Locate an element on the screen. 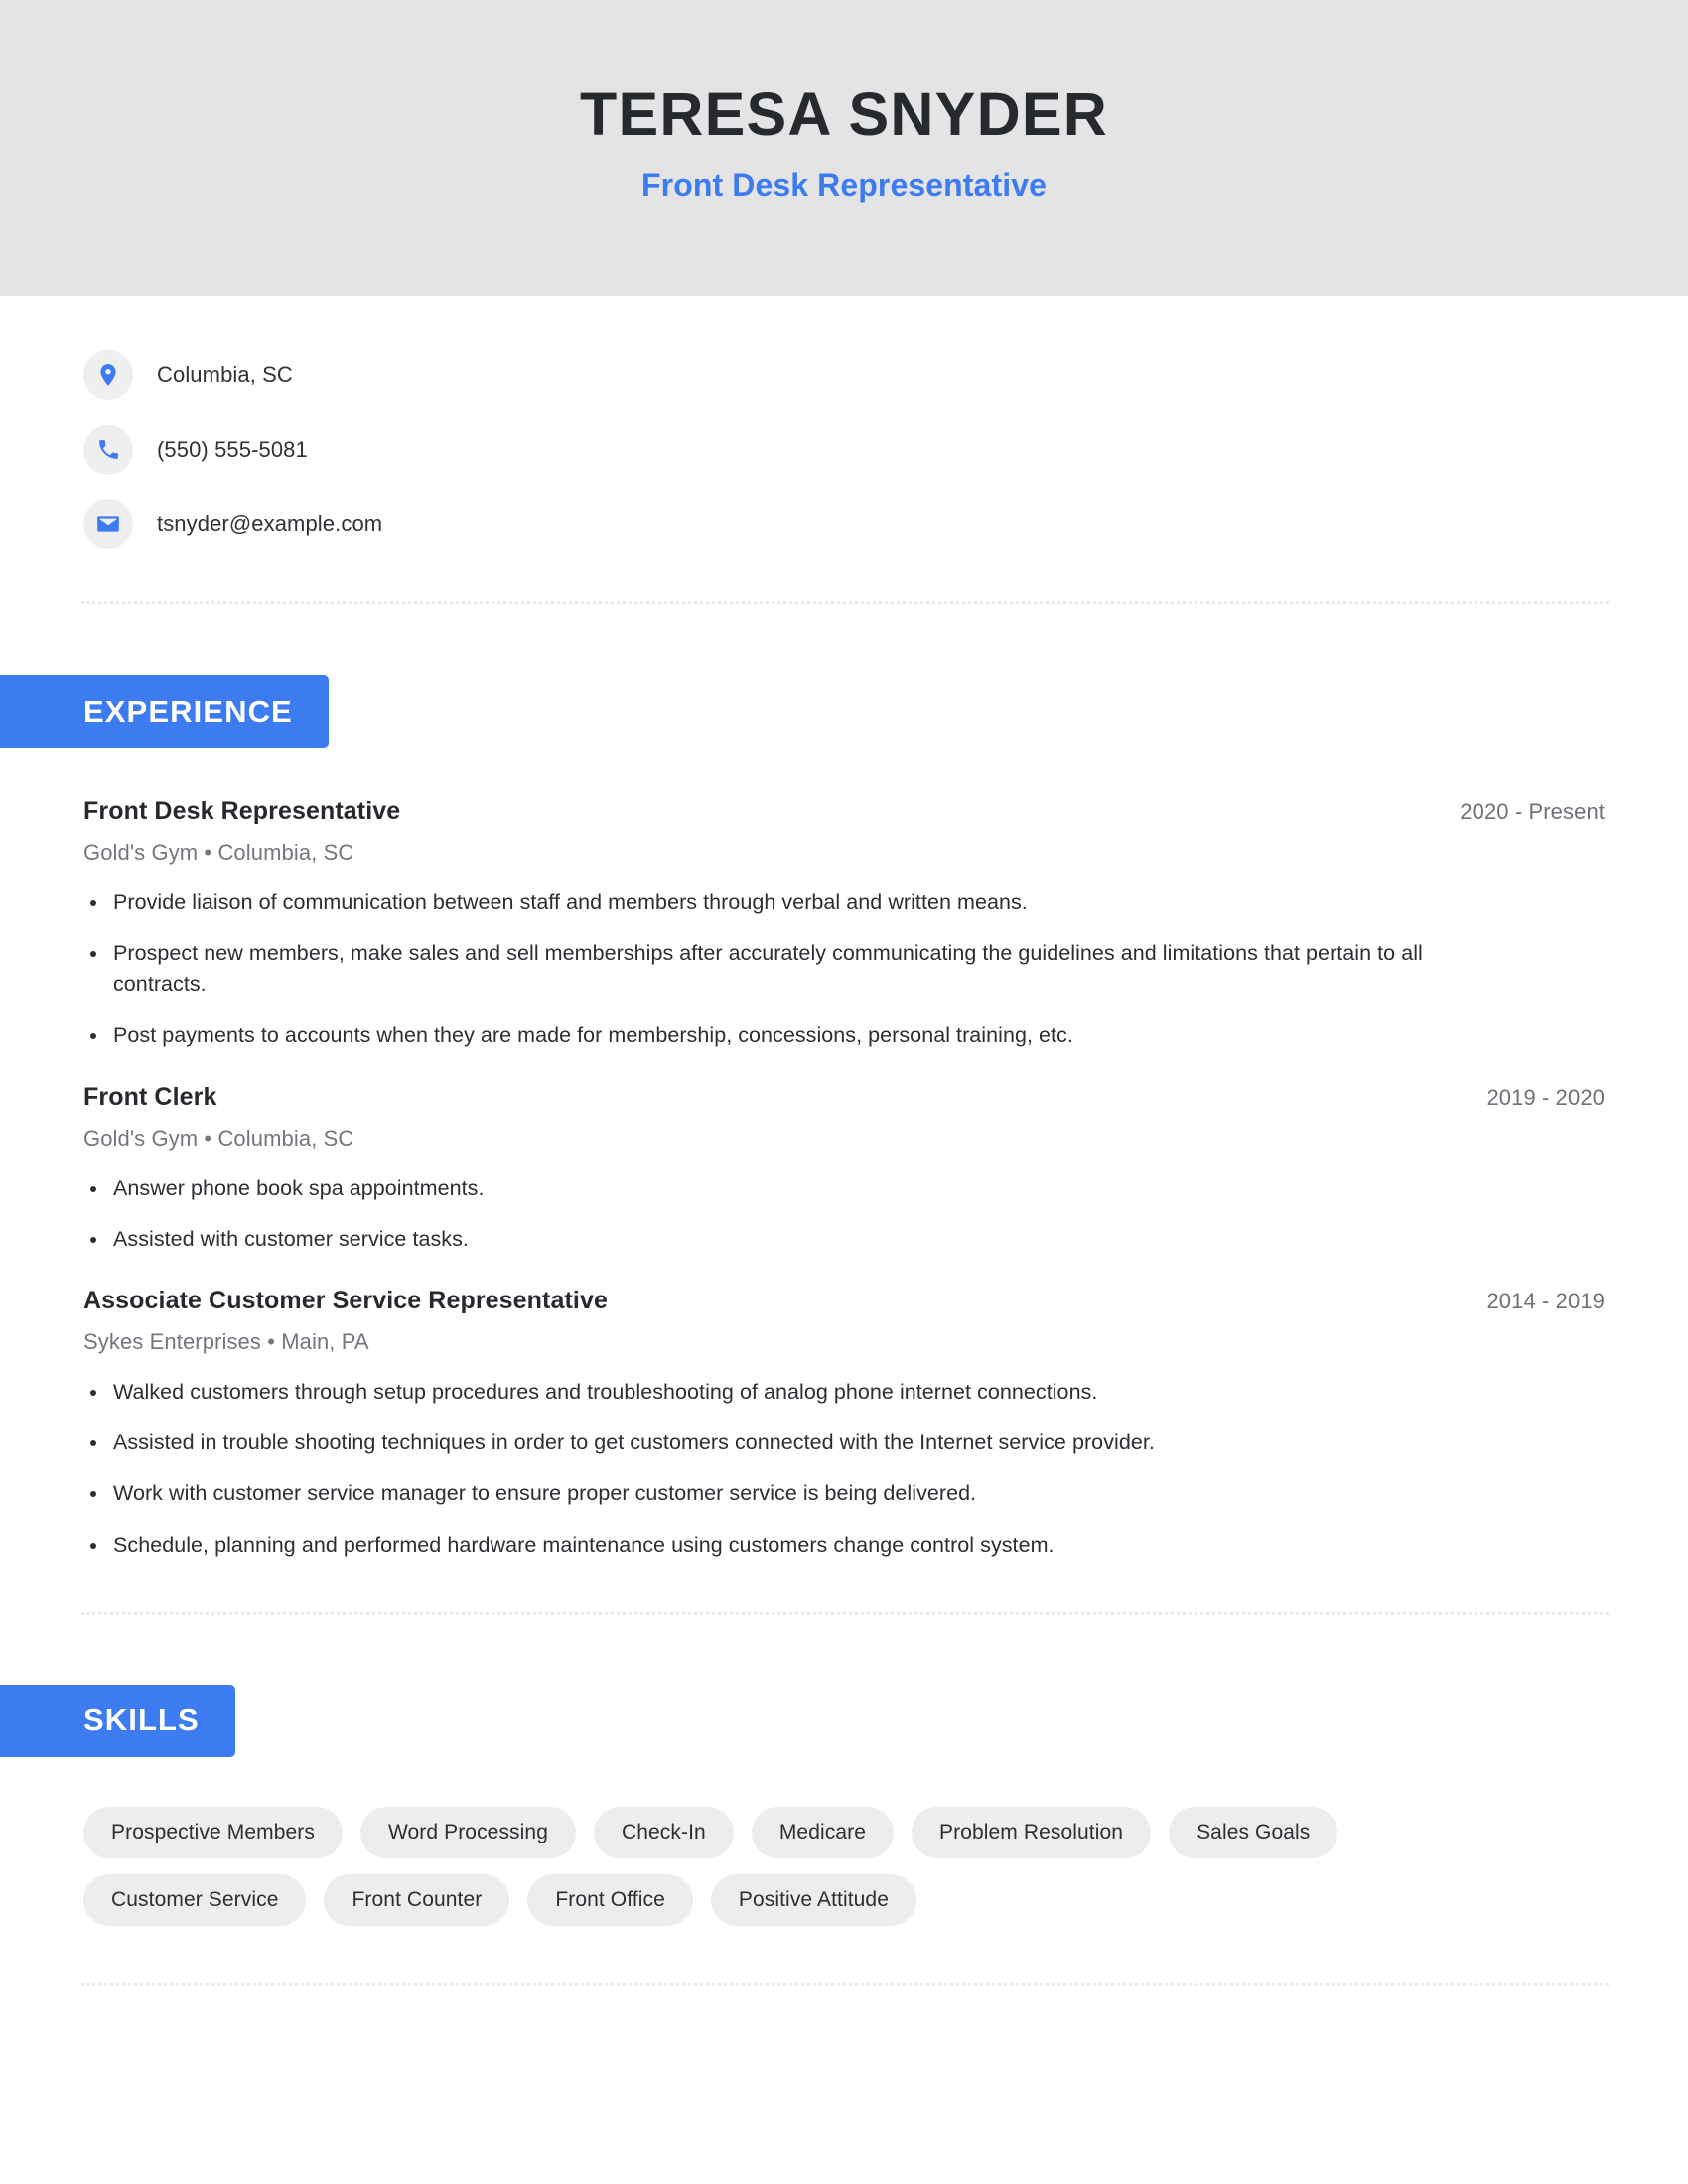 This screenshot has height=2184, width=1688. job-dates: 2014 - 2019 is located at coordinates (1545, 1301).